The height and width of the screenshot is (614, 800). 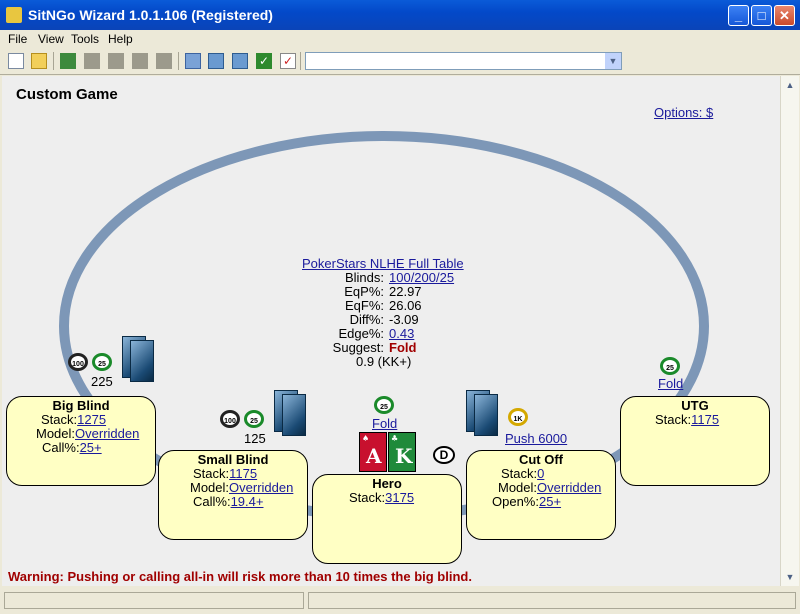 What do you see at coordinates (515, 501) in the screenshot?
I see `open-label: Open%:` at bounding box center [515, 501].